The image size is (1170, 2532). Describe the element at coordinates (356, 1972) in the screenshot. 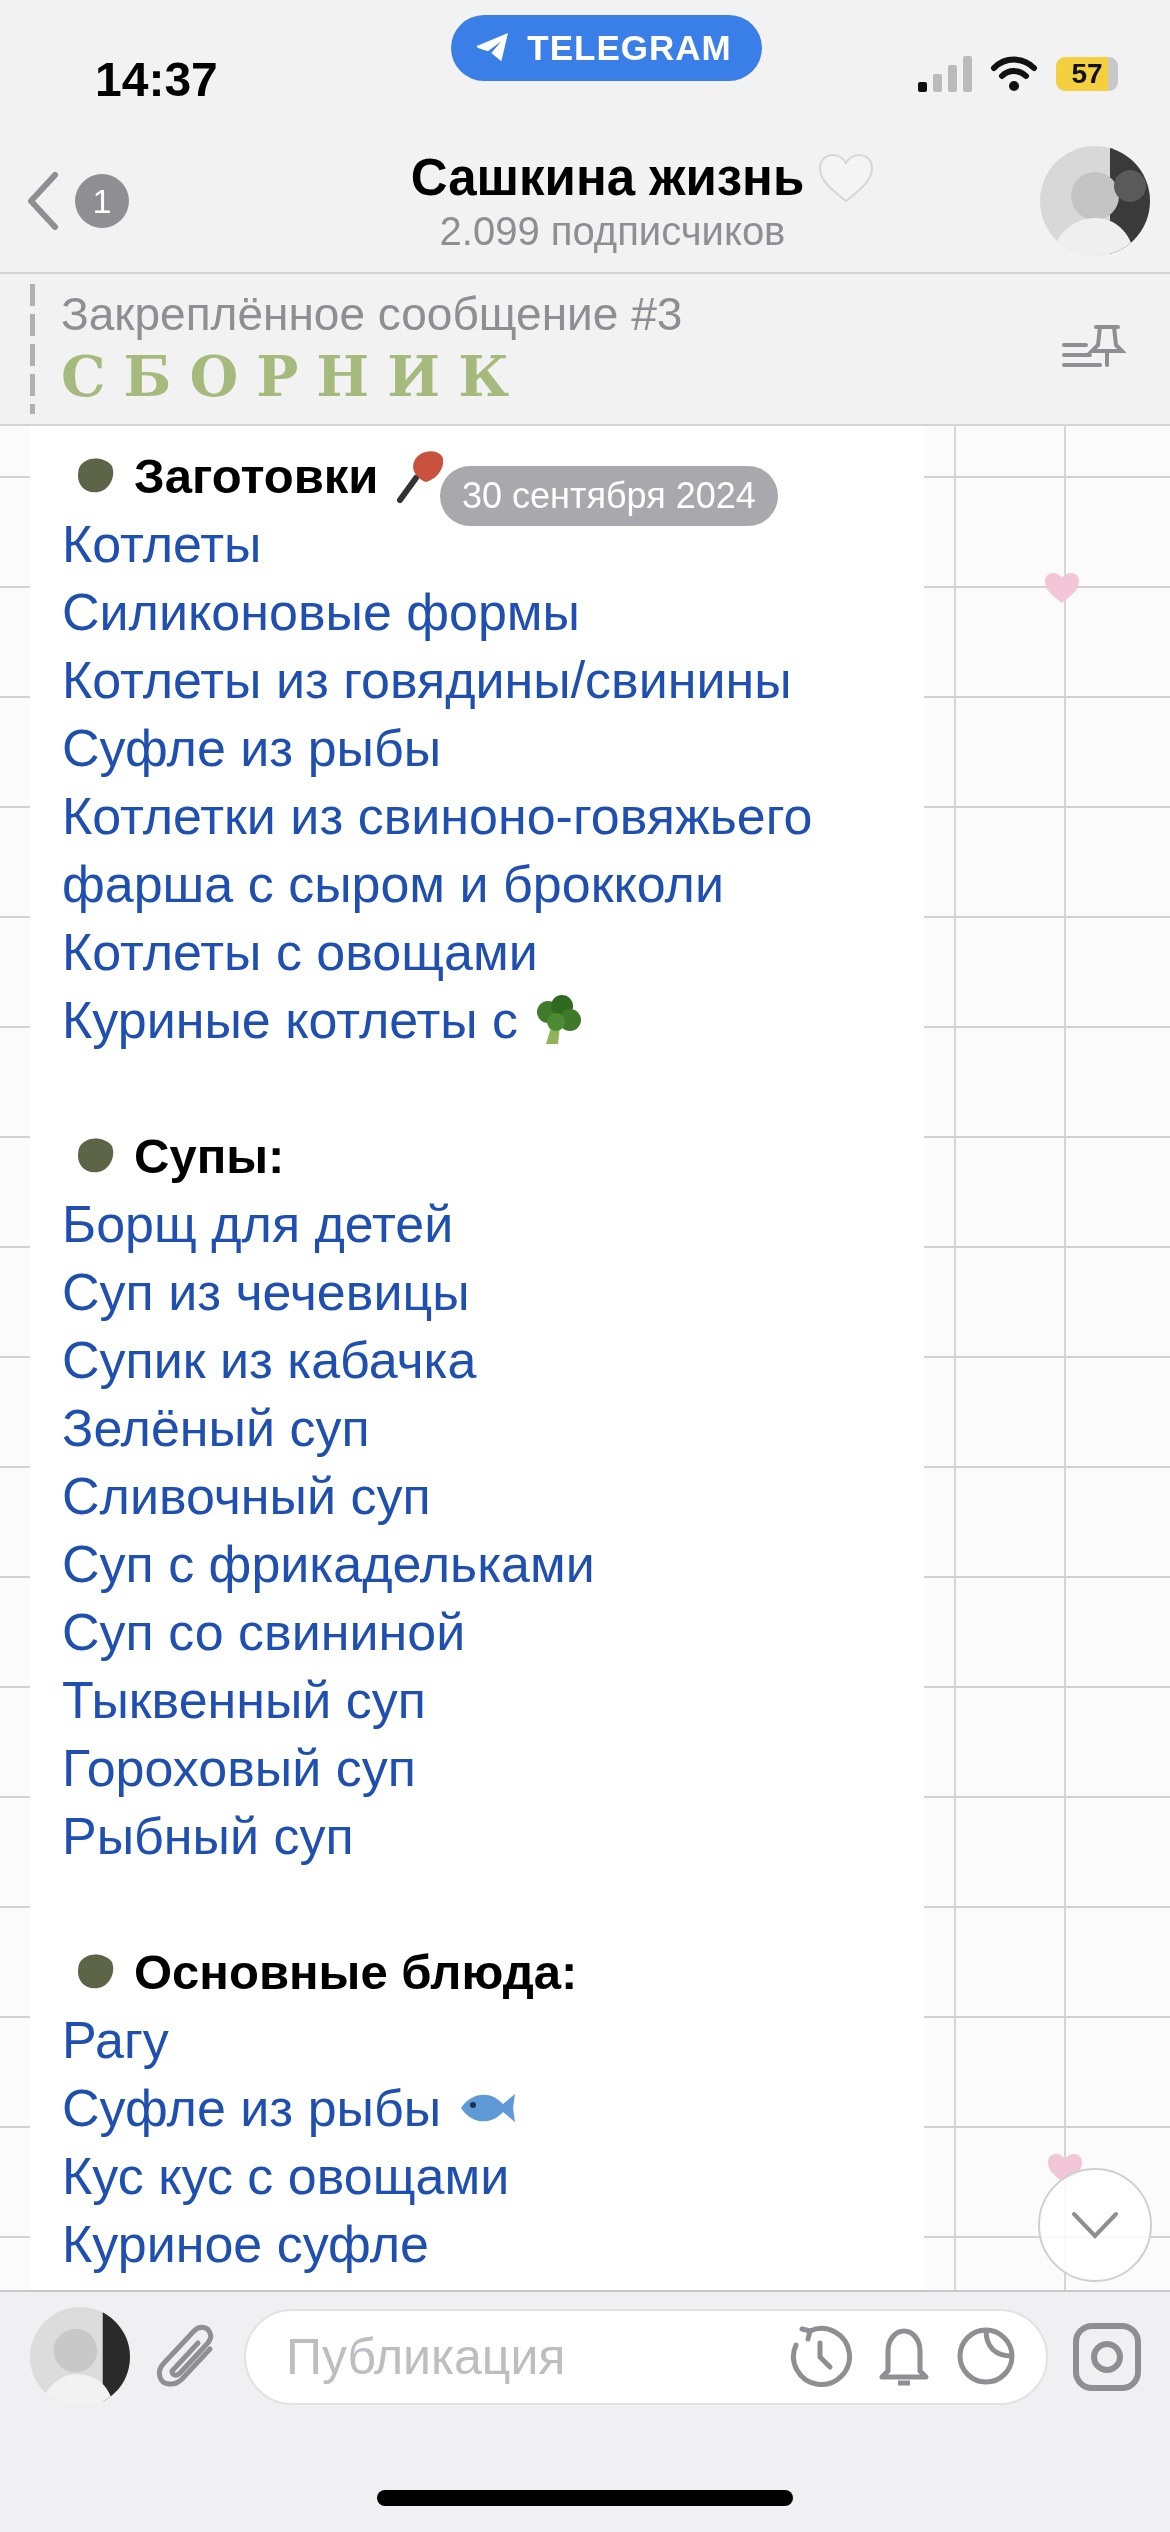

I see `section-heading: Основные блюда:` at that location.